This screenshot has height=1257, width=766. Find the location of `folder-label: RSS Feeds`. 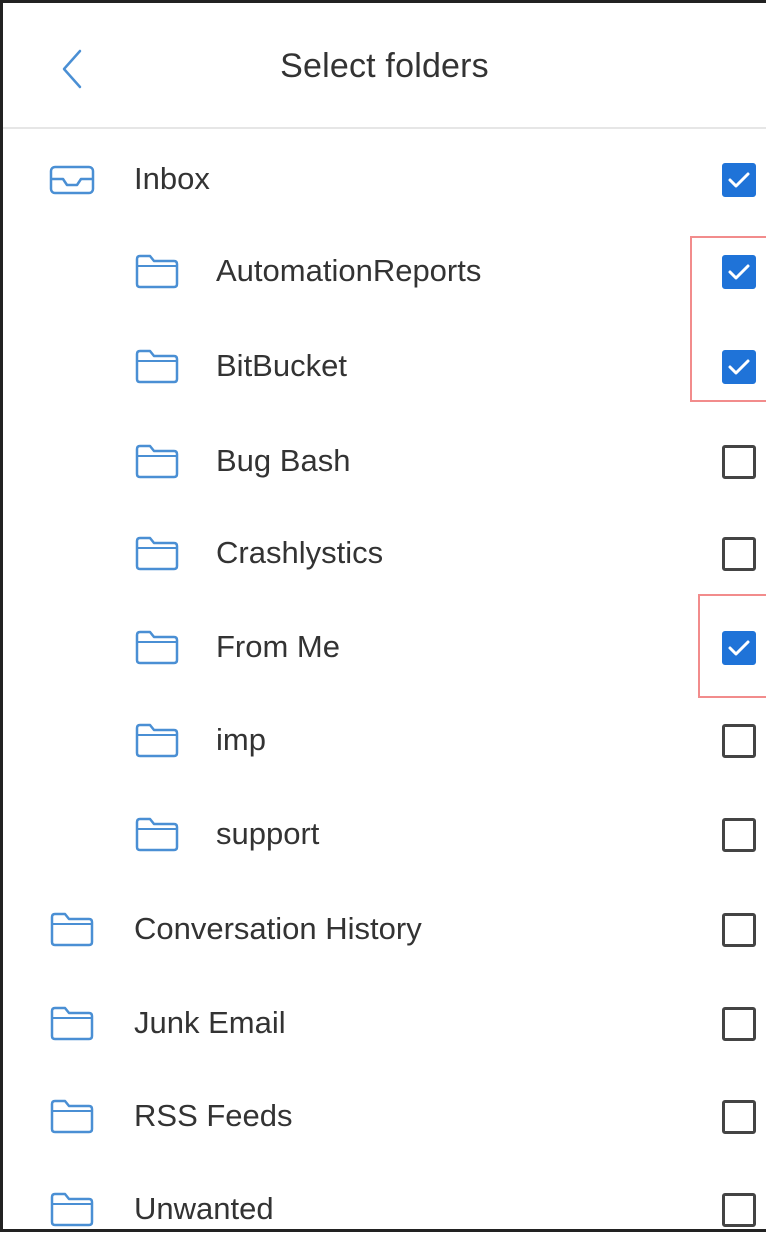

folder-label: RSS Feeds is located at coordinates (213, 1115).